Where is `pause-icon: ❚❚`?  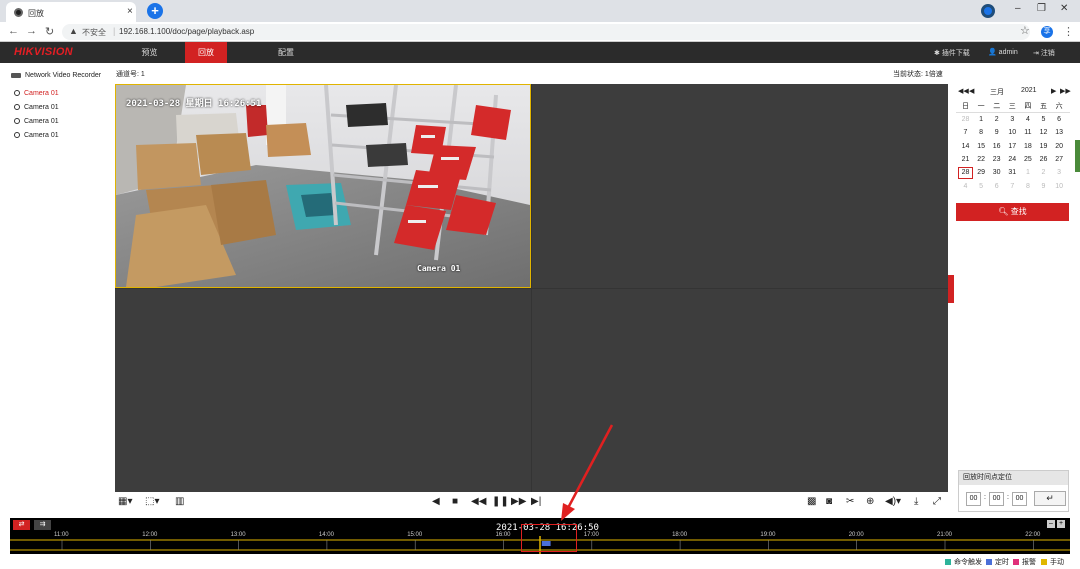
pause-icon: ❚❚ is located at coordinates (500, 501).